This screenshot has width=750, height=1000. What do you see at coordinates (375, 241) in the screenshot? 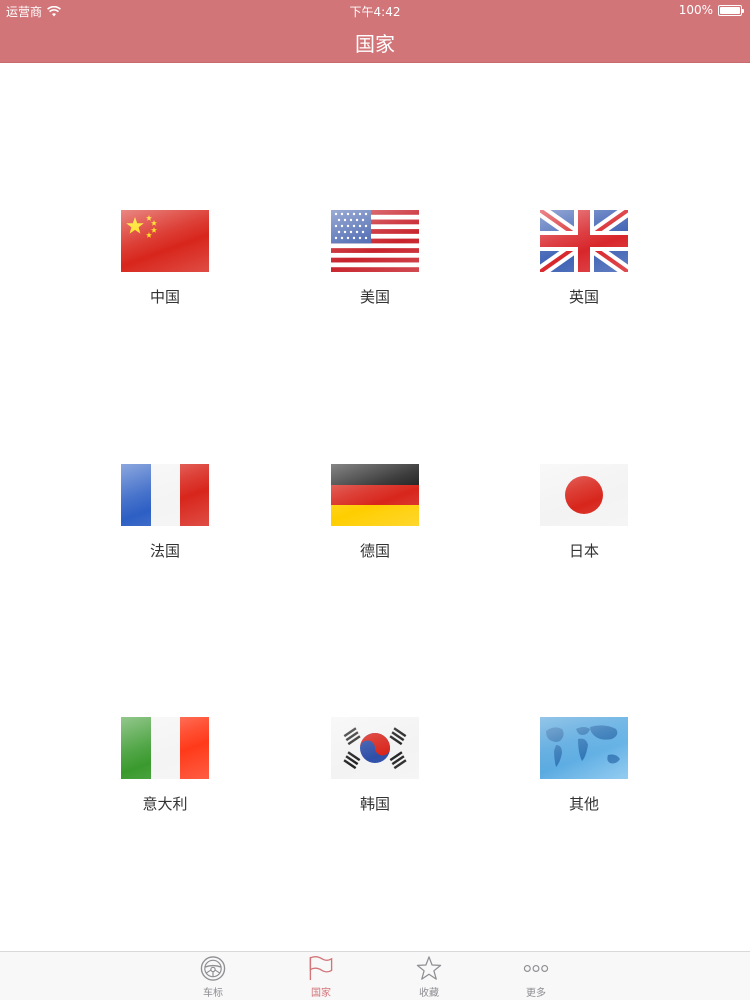
I see `usa-flag-icon` at bounding box center [375, 241].